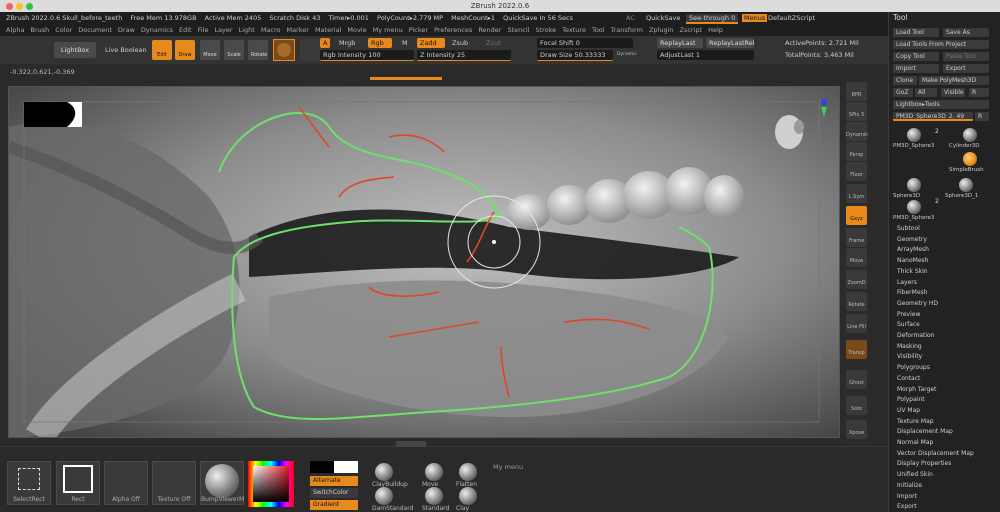  I want to click on menu-stroke: Stroke, so click(545, 30).